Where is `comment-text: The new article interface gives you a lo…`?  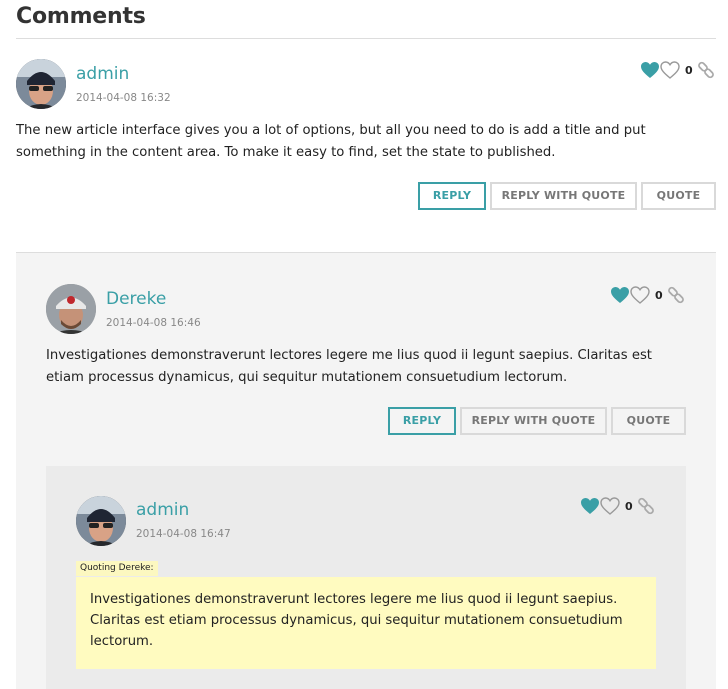 comment-text: The new article interface gives you a lo… is located at coordinates (331, 141).